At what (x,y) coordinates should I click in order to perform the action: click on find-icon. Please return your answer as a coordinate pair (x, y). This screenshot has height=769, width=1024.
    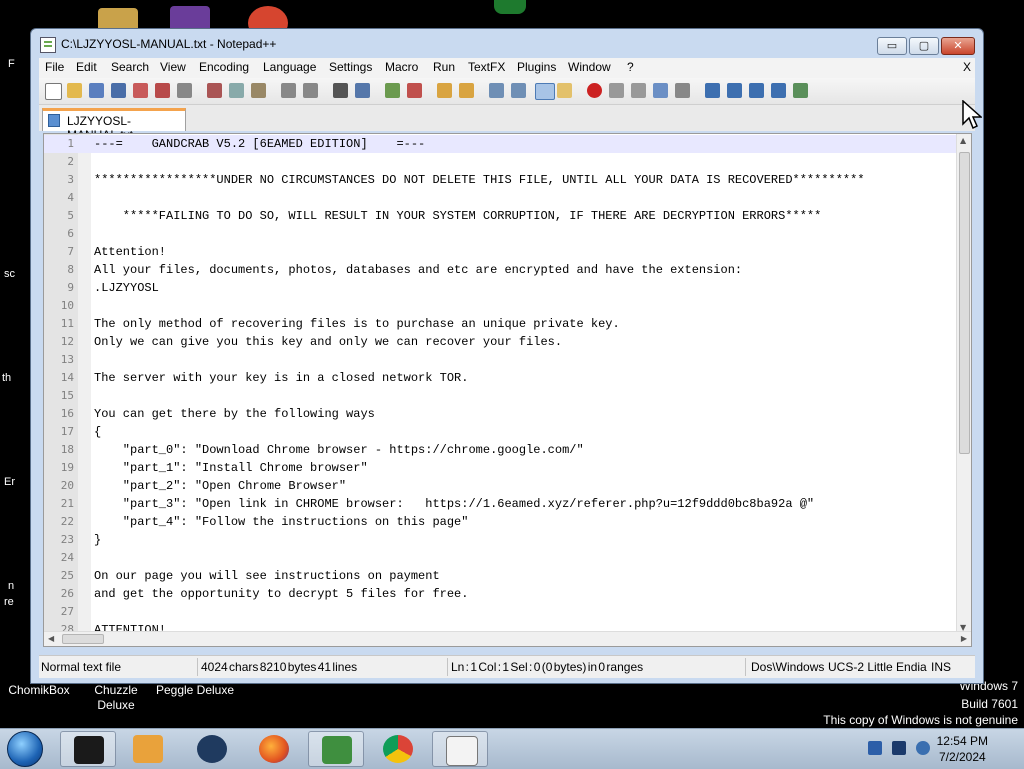
    Looking at the image, I should click on (340, 90).